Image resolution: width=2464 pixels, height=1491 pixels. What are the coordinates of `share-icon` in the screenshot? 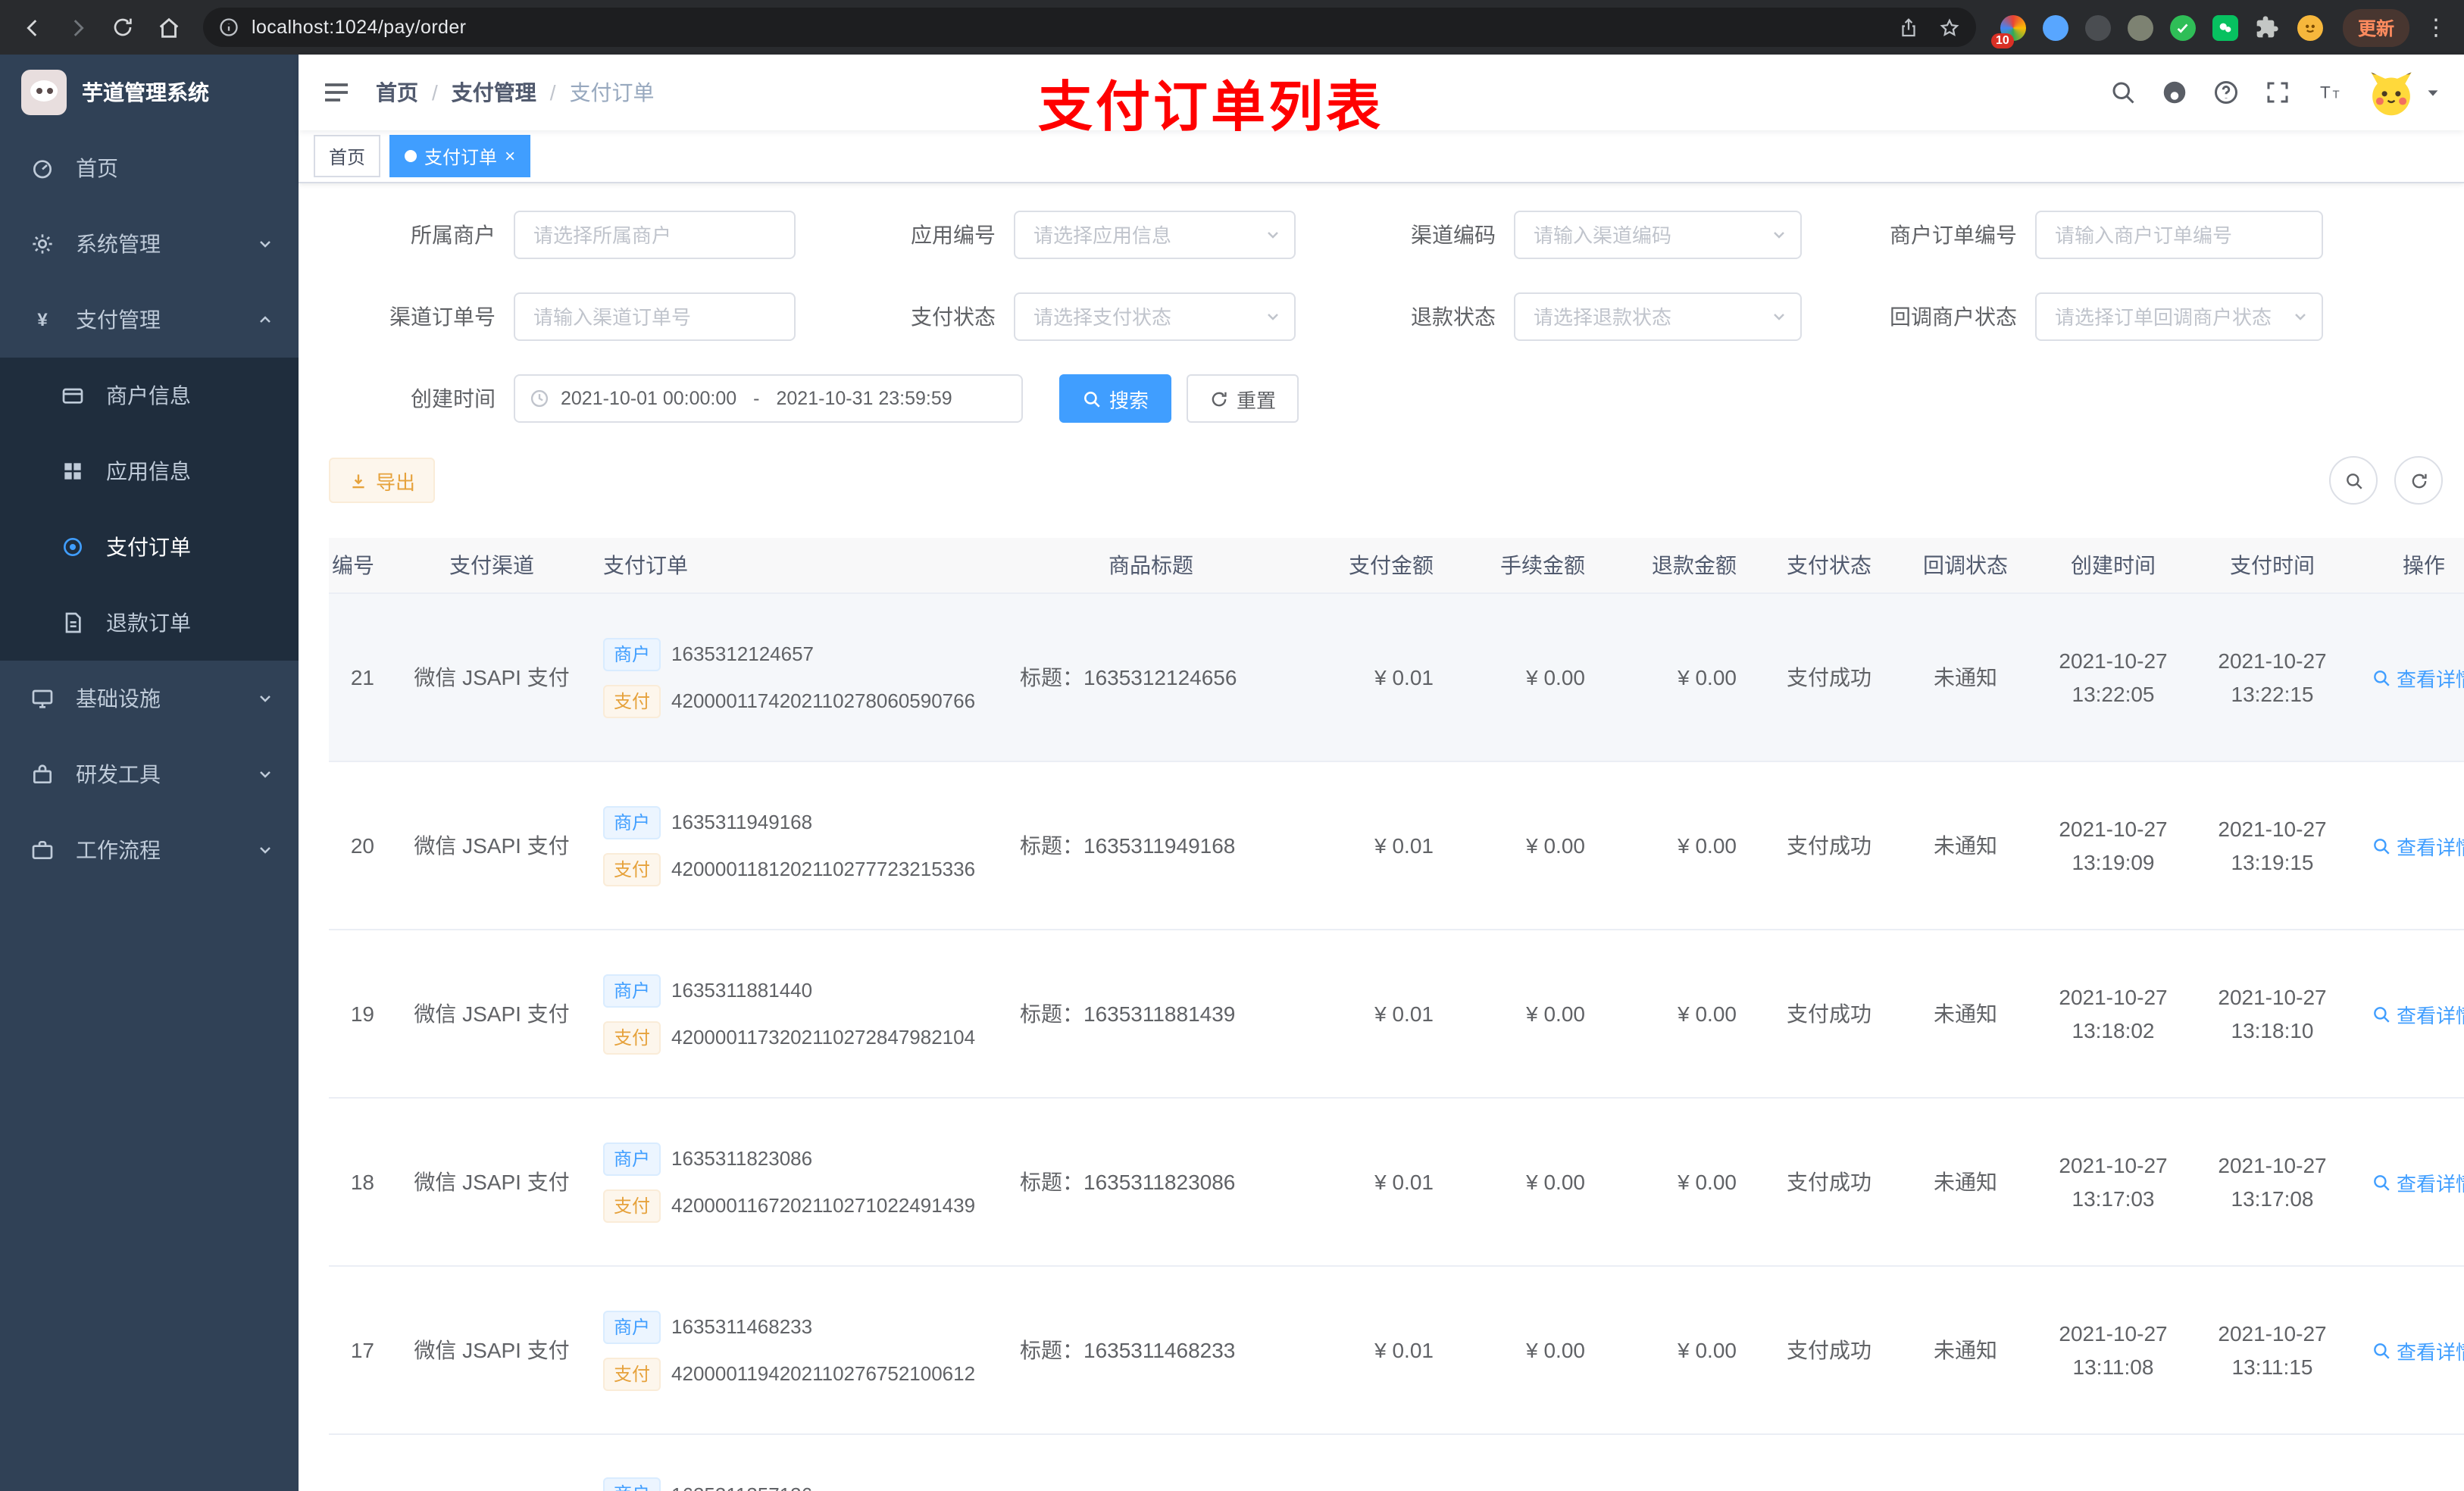 It's located at (1908, 27).